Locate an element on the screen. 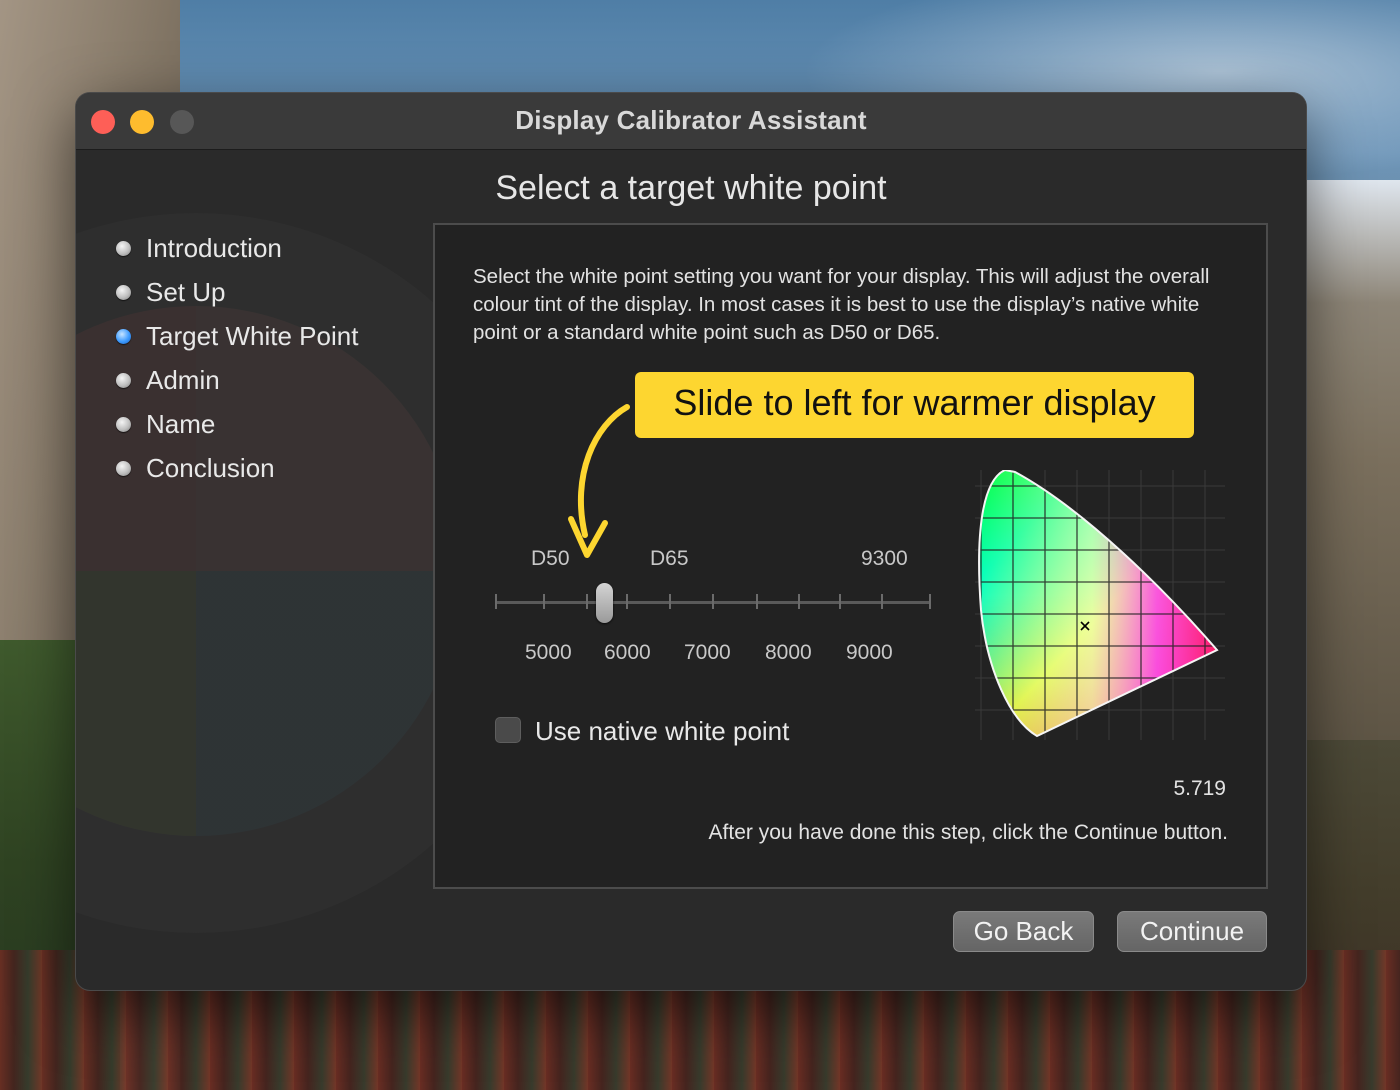 Image resolution: width=1400 pixels, height=1090 pixels. step-introduction: Introduction is located at coordinates (237, 248).